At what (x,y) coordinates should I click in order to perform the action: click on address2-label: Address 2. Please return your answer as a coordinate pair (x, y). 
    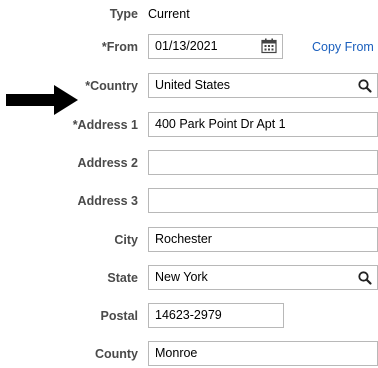
    Looking at the image, I should click on (107, 163).